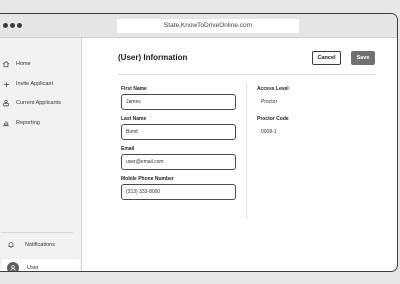 This screenshot has width=400, height=284. I want to click on sidebar-item-home: Home, so click(16, 64).